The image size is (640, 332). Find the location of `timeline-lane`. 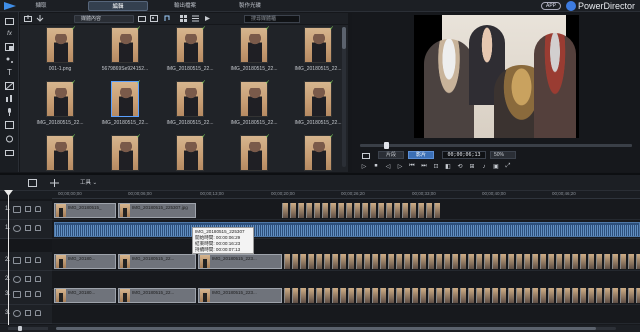

timeline-lane is located at coordinates (346, 229).